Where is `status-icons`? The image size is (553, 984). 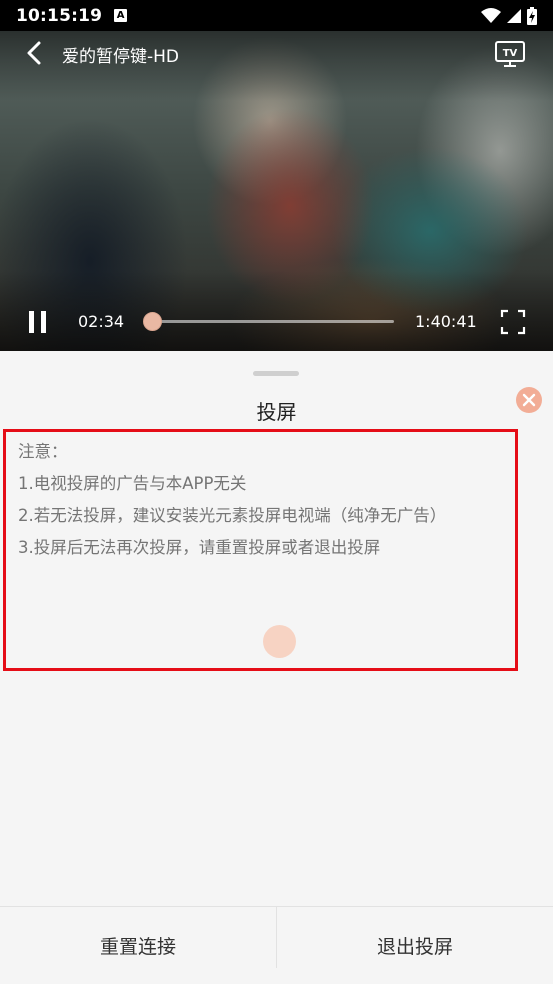
status-icons is located at coordinates (509, 15).